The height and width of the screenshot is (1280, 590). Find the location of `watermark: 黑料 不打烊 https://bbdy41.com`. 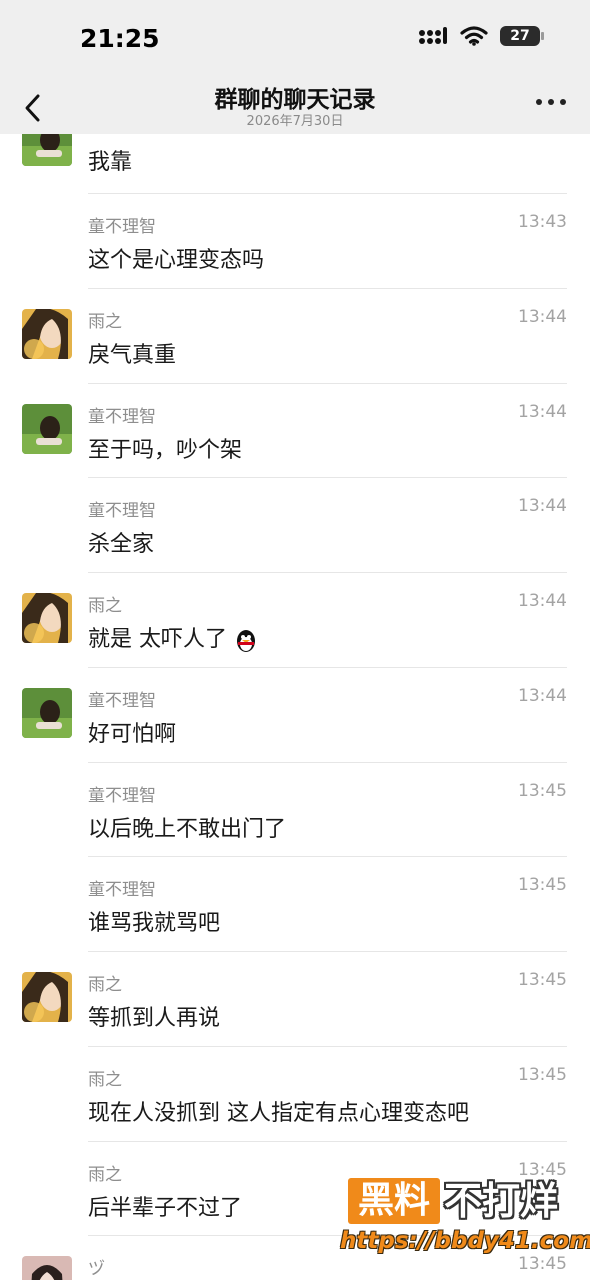

watermark: 黑料 不打烊 https://bbdy41.com is located at coordinates (465, 1218).